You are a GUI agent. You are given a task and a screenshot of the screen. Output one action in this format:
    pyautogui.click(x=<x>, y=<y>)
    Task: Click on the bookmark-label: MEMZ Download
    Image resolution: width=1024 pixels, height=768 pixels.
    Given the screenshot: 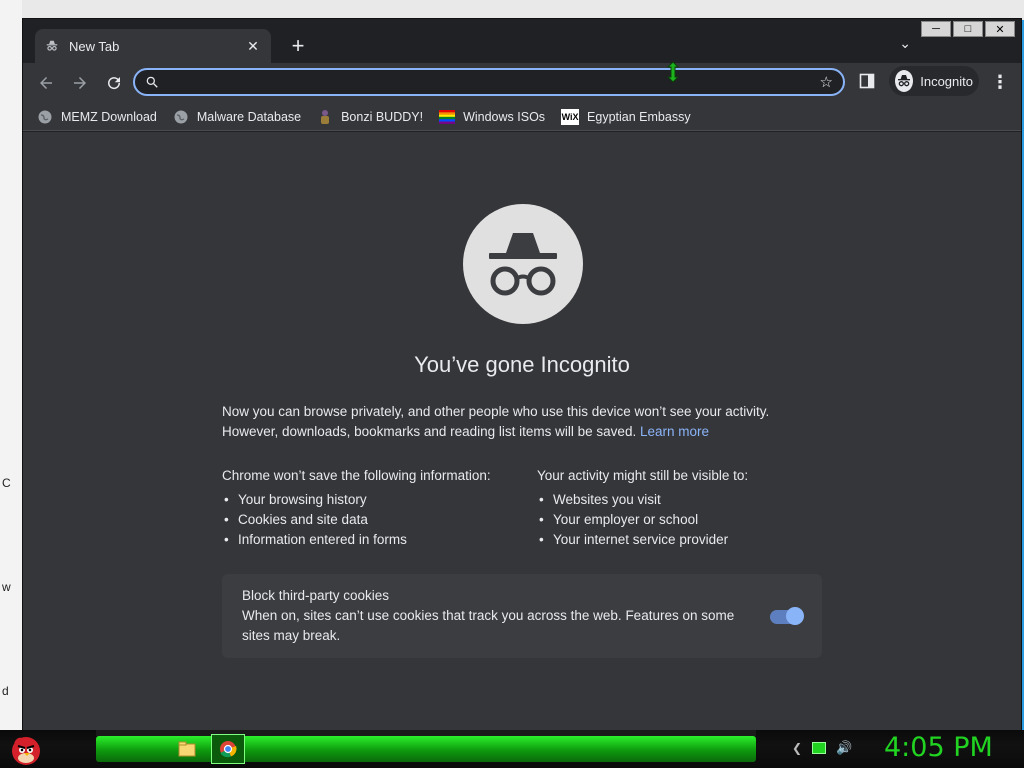 What is the action you would take?
    pyautogui.click(x=109, y=116)
    